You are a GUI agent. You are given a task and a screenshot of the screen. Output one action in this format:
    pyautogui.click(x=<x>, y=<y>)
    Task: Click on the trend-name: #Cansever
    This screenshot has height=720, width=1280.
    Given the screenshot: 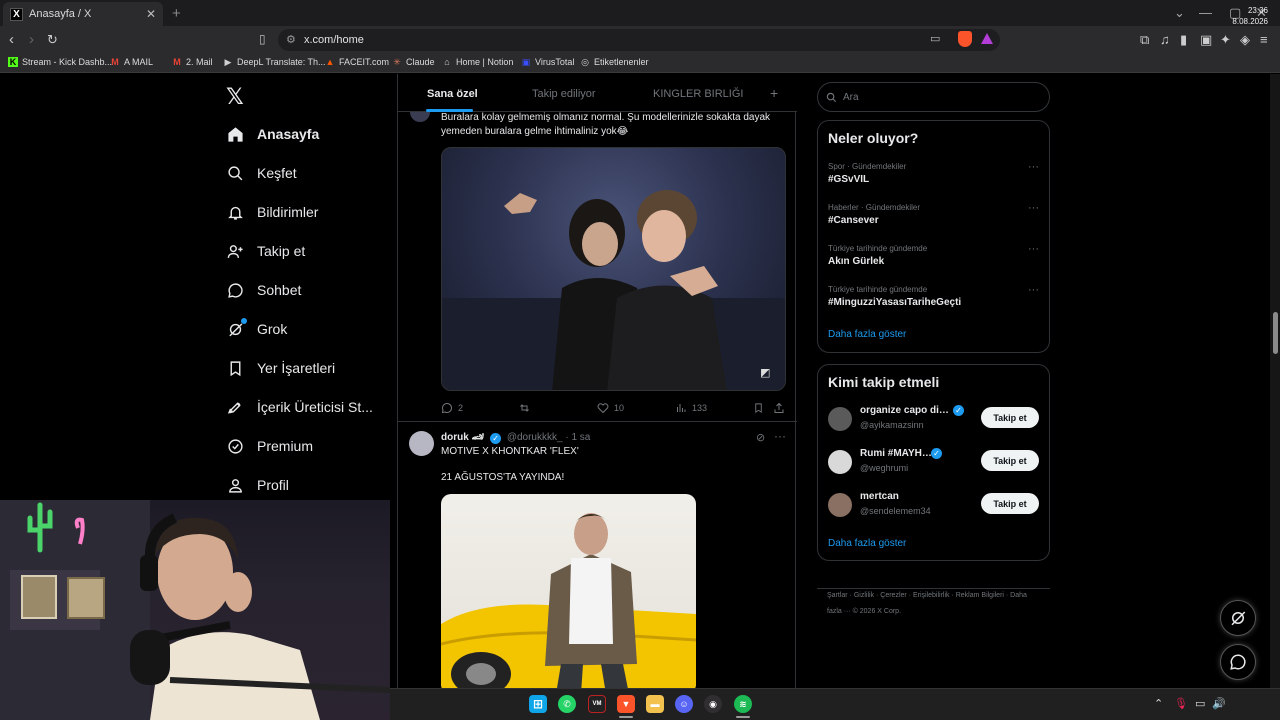 What is the action you would take?
    pyautogui.click(x=853, y=220)
    